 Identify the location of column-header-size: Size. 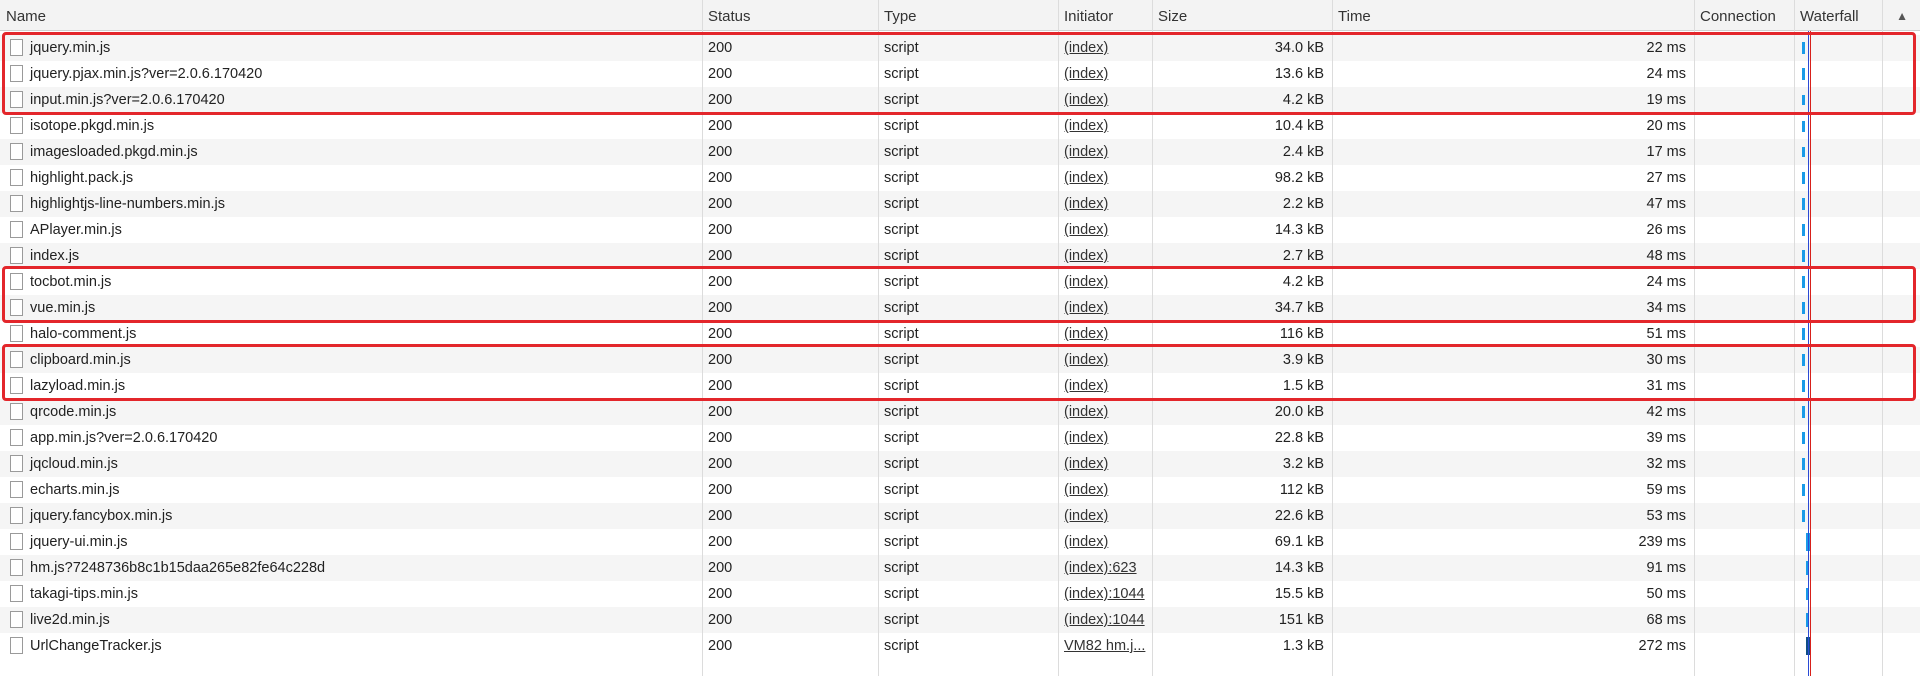
(1242, 15).